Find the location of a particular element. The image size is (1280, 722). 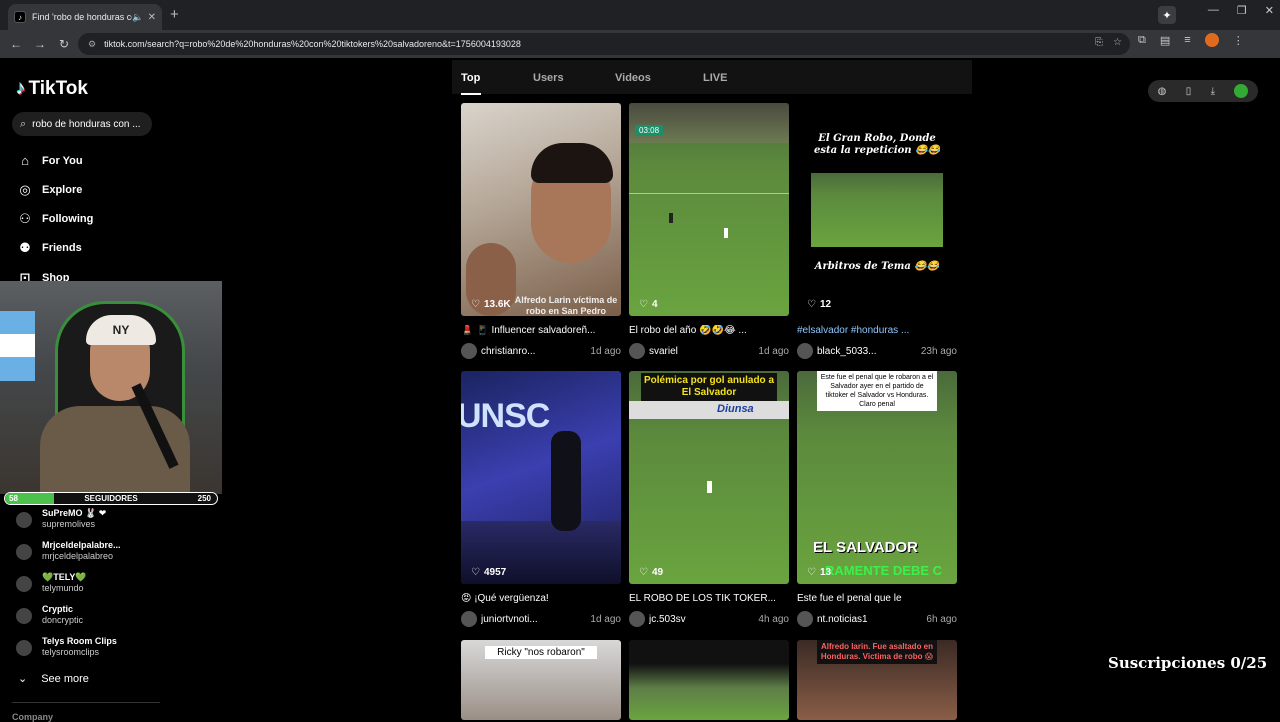

following-account: Telys Room Clips telysroomclips is located at coordinates (66, 647).